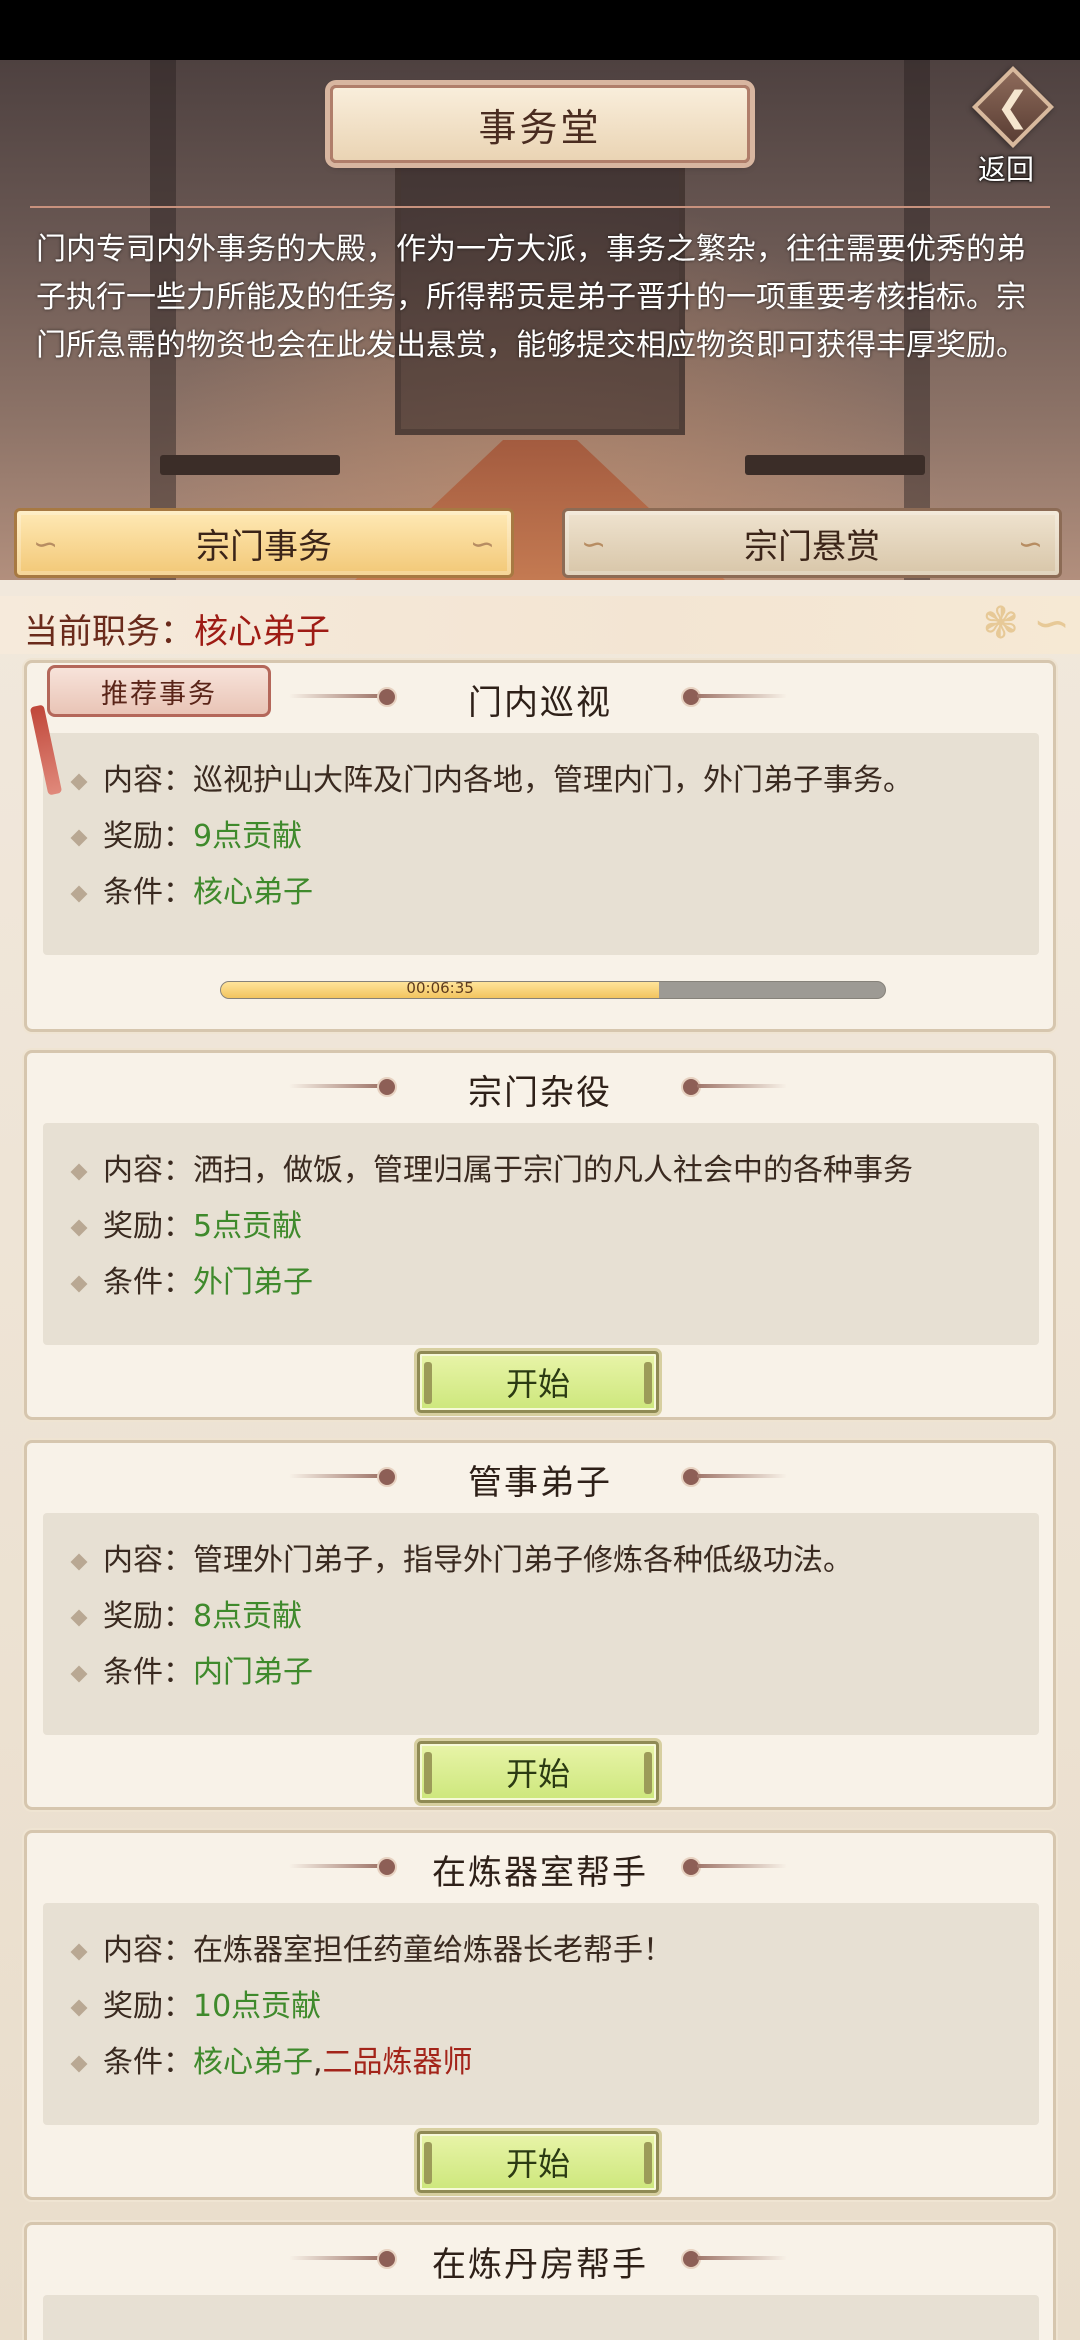 The width and height of the screenshot is (1080, 2340). I want to click on tab-sect-affairs: ∽ 宗门事务 ∽, so click(264, 543).